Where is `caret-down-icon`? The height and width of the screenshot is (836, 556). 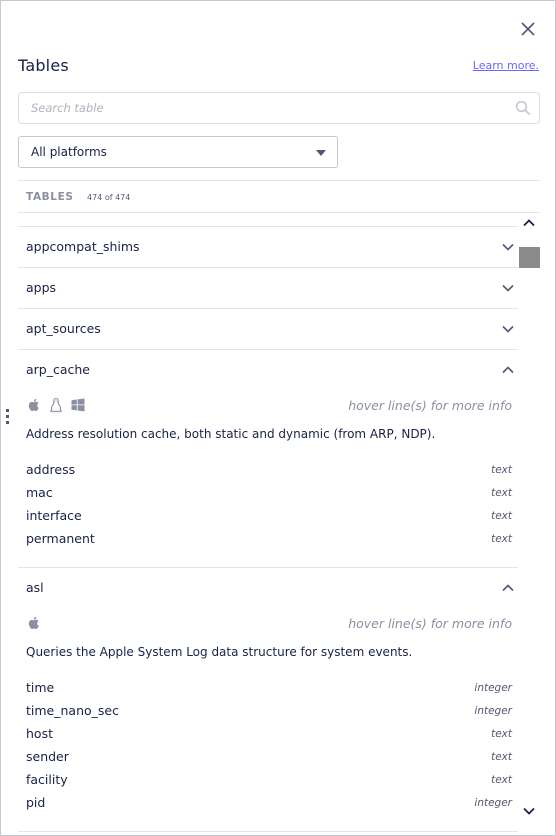 caret-down-icon is located at coordinates (321, 153).